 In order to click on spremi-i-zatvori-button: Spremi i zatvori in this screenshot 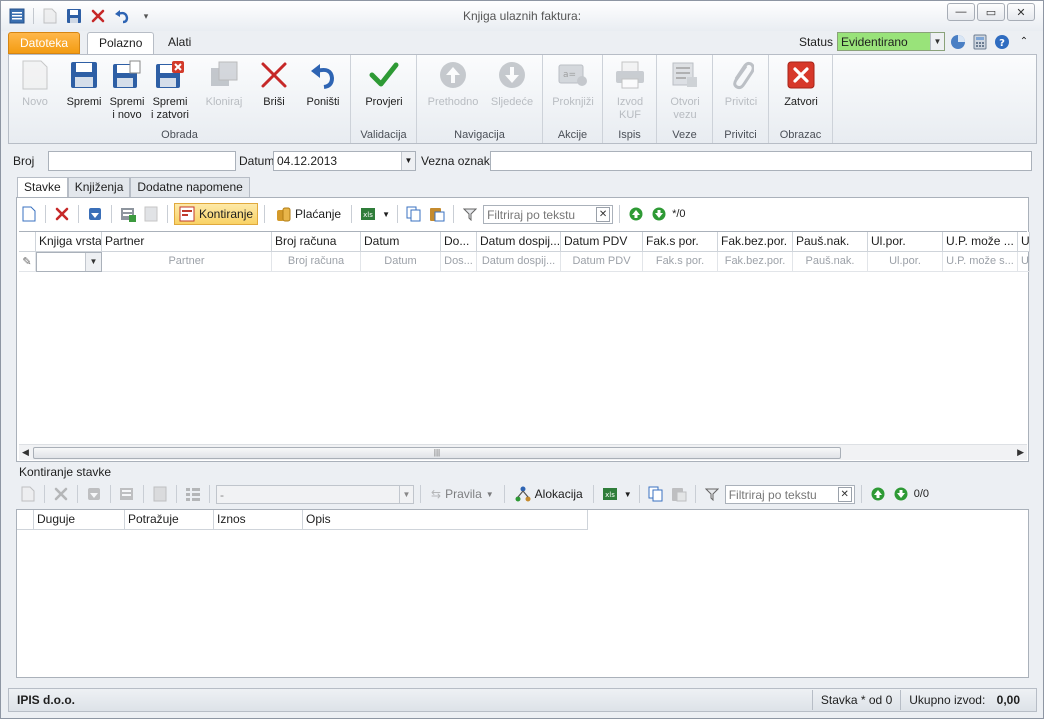, I will do `click(170, 90)`.